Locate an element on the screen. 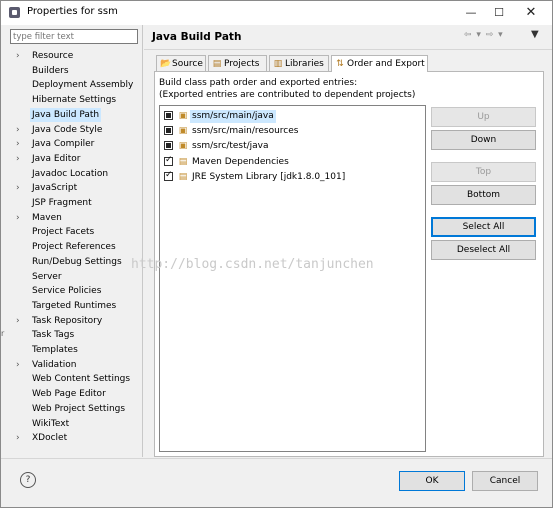 Image resolution: width=553 pixels, height=508 pixels. select-all-button: Select All is located at coordinates (483, 227).